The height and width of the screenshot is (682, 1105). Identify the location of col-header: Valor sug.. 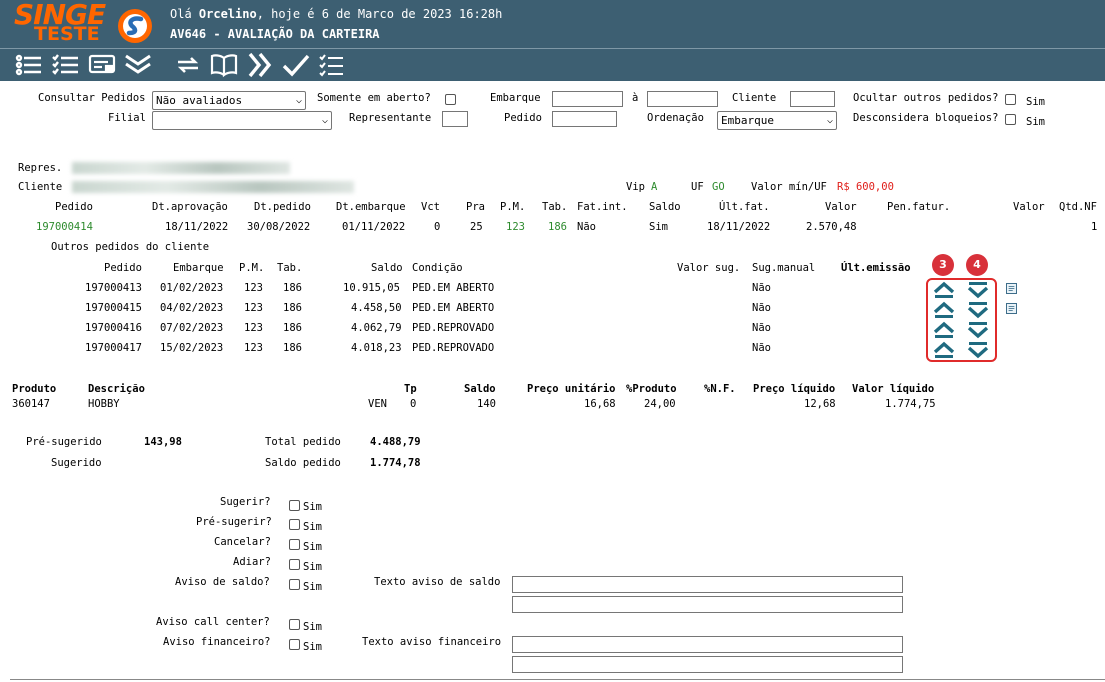
(709, 268).